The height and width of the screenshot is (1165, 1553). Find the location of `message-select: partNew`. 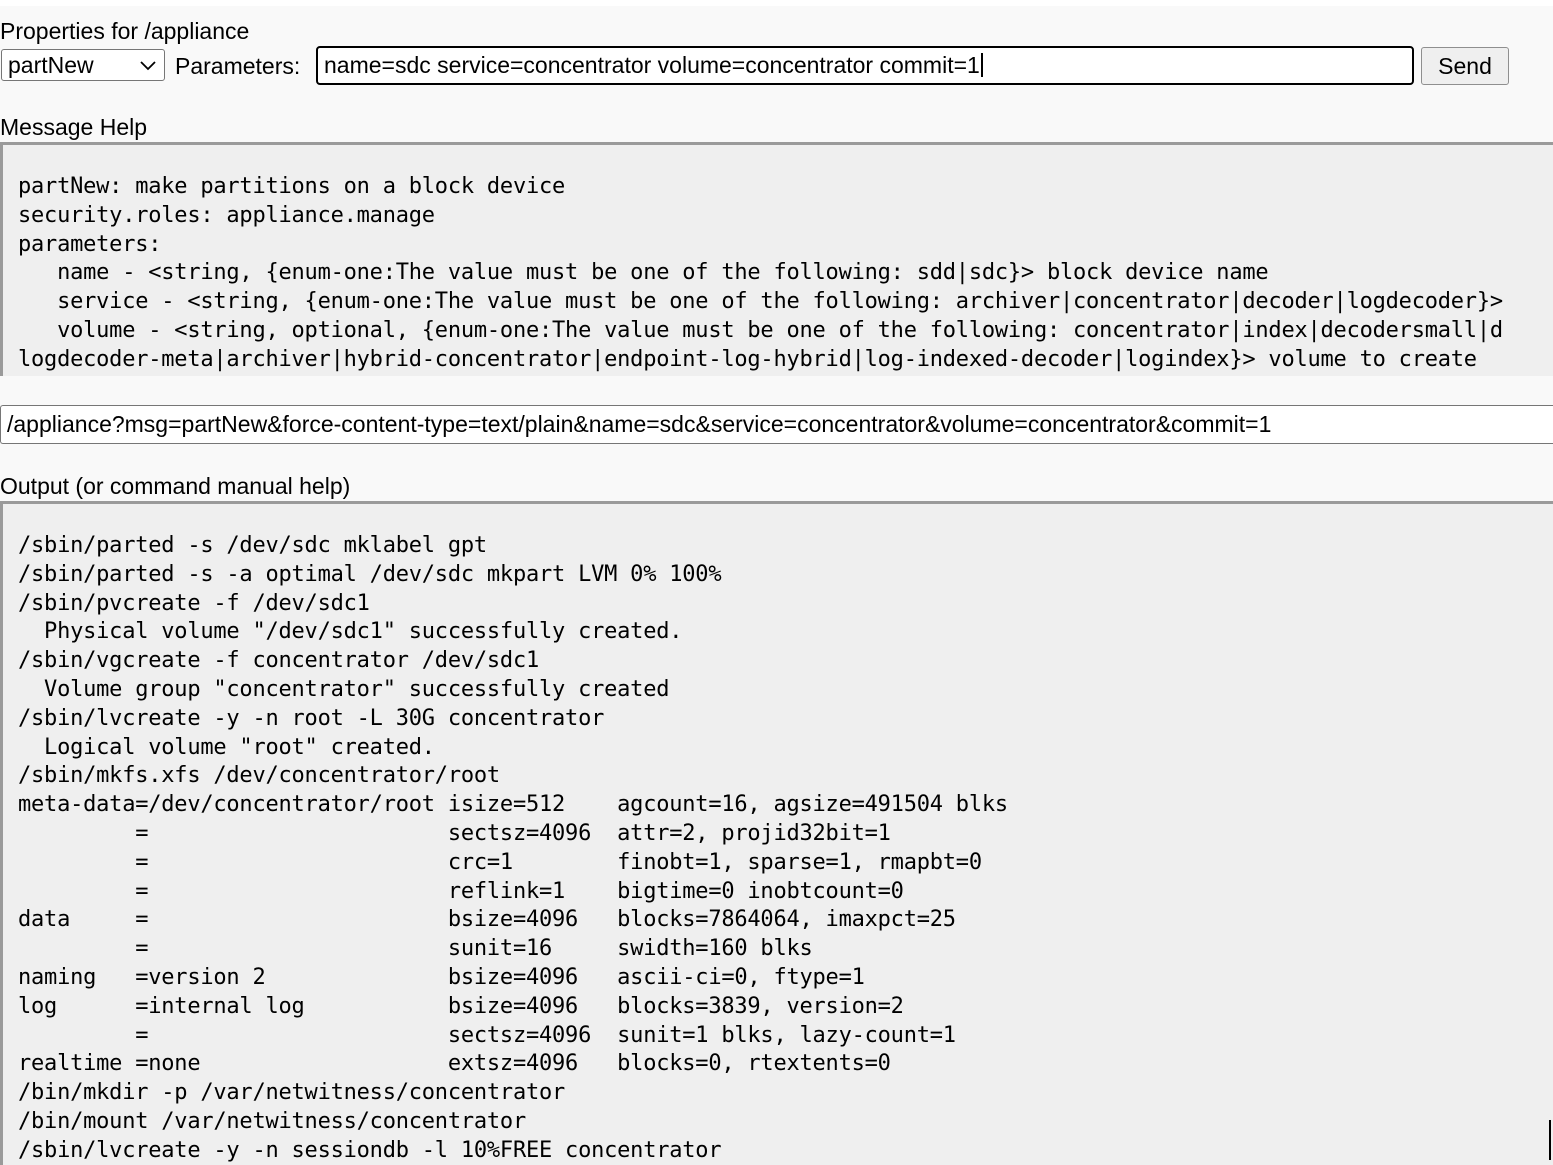

message-select: partNew is located at coordinates (83, 65).